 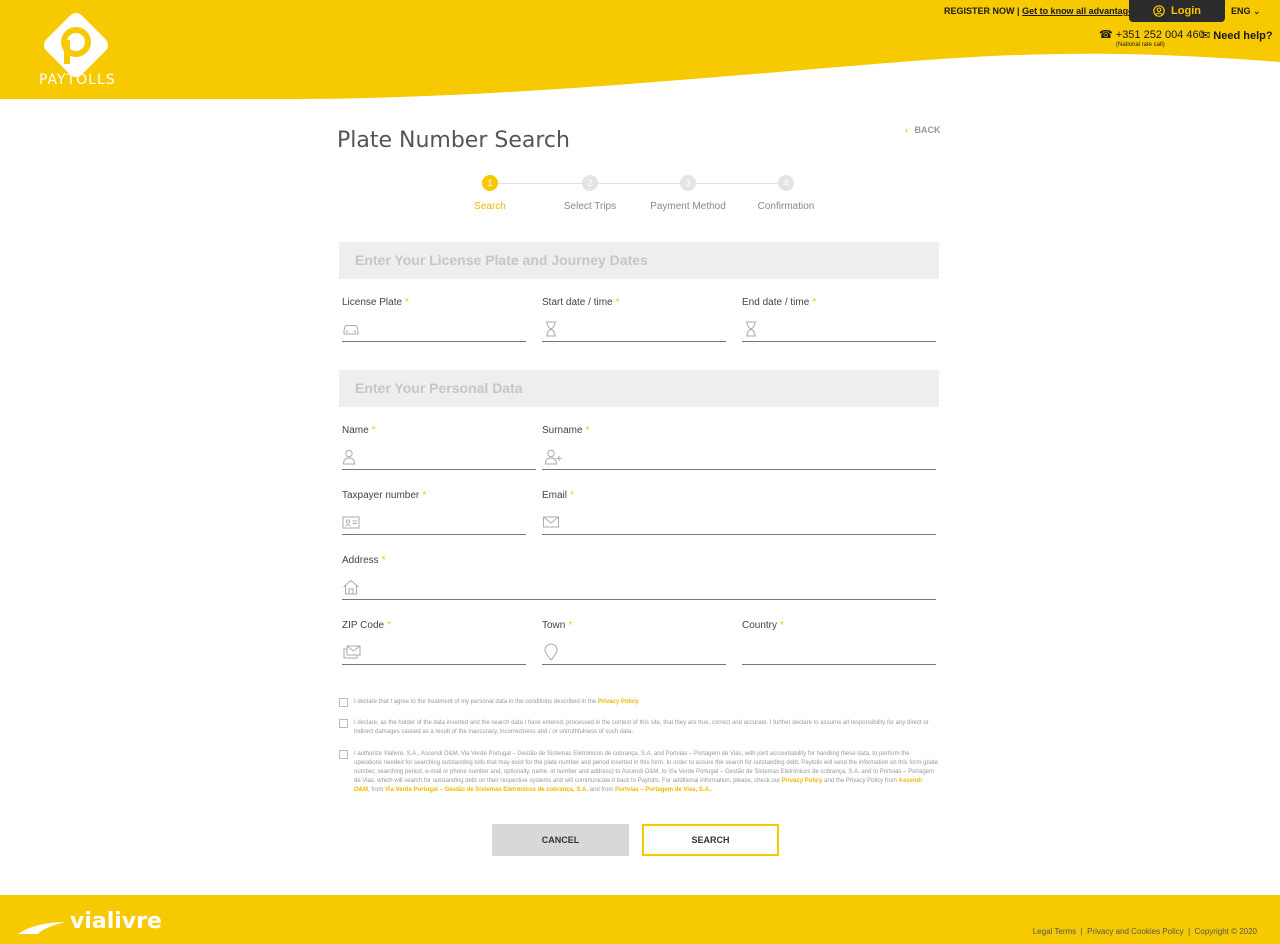 I want to click on phone-icon: ☎, so click(x=1106, y=35).